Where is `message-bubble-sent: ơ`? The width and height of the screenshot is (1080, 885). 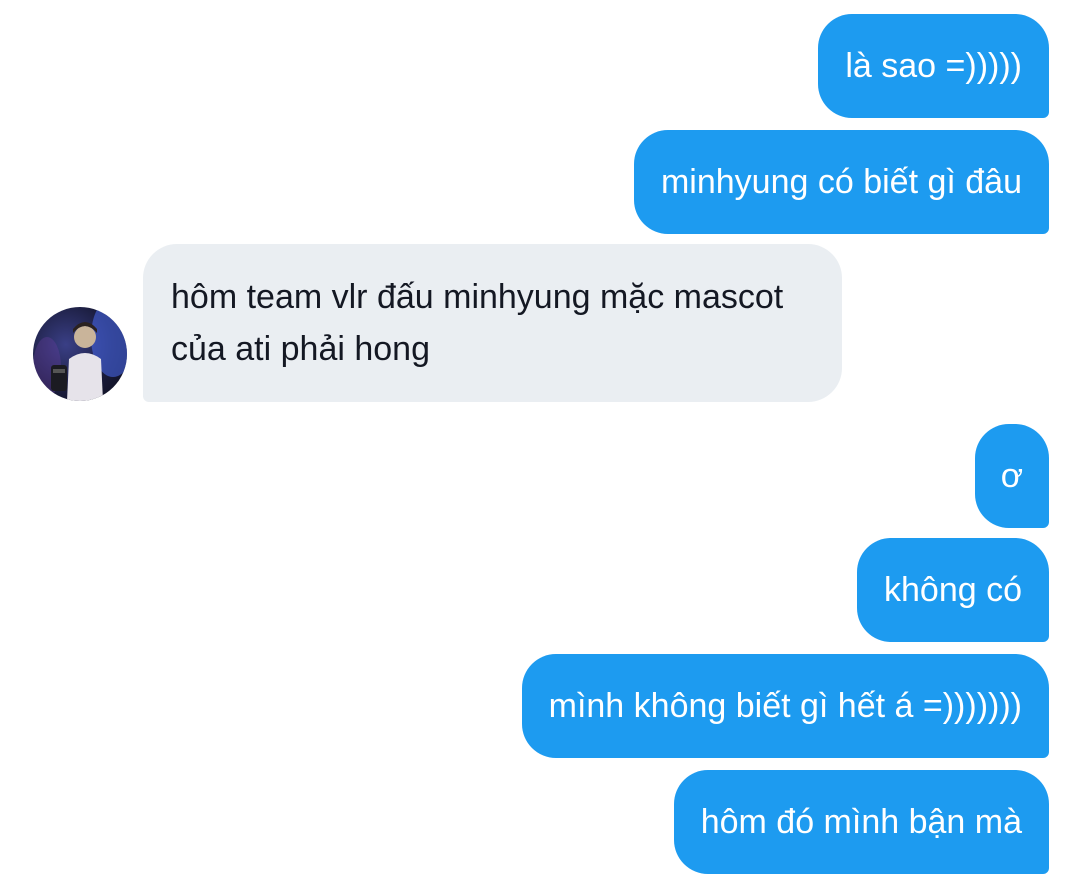 message-bubble-sent: ơ is located at coordinates (1011, 476).